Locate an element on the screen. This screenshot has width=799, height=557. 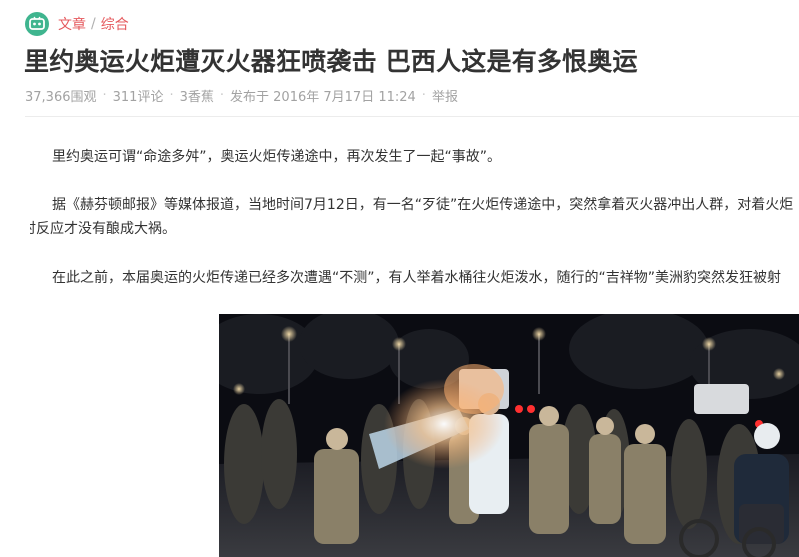
article-paragraph: 里约奥运可谓“命途多舛”，奥运火炬传递途中，再次发生了一起“事故”。 is located at coordinates (277, 157).